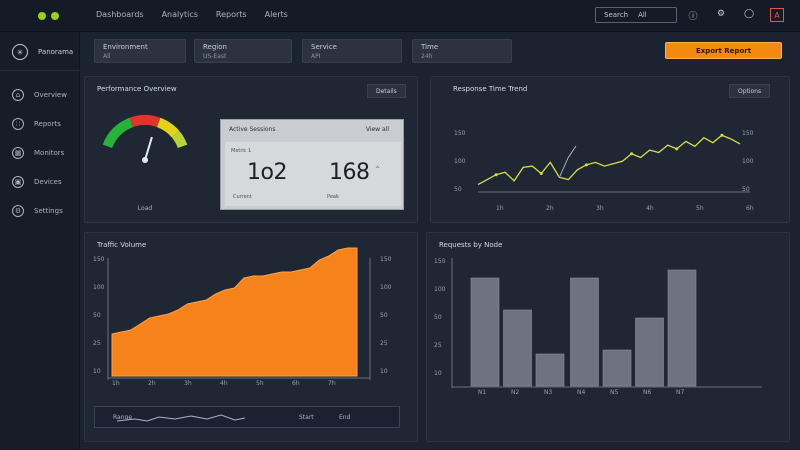  I want to click on bar-x-tick: N7, so click(680, 392).